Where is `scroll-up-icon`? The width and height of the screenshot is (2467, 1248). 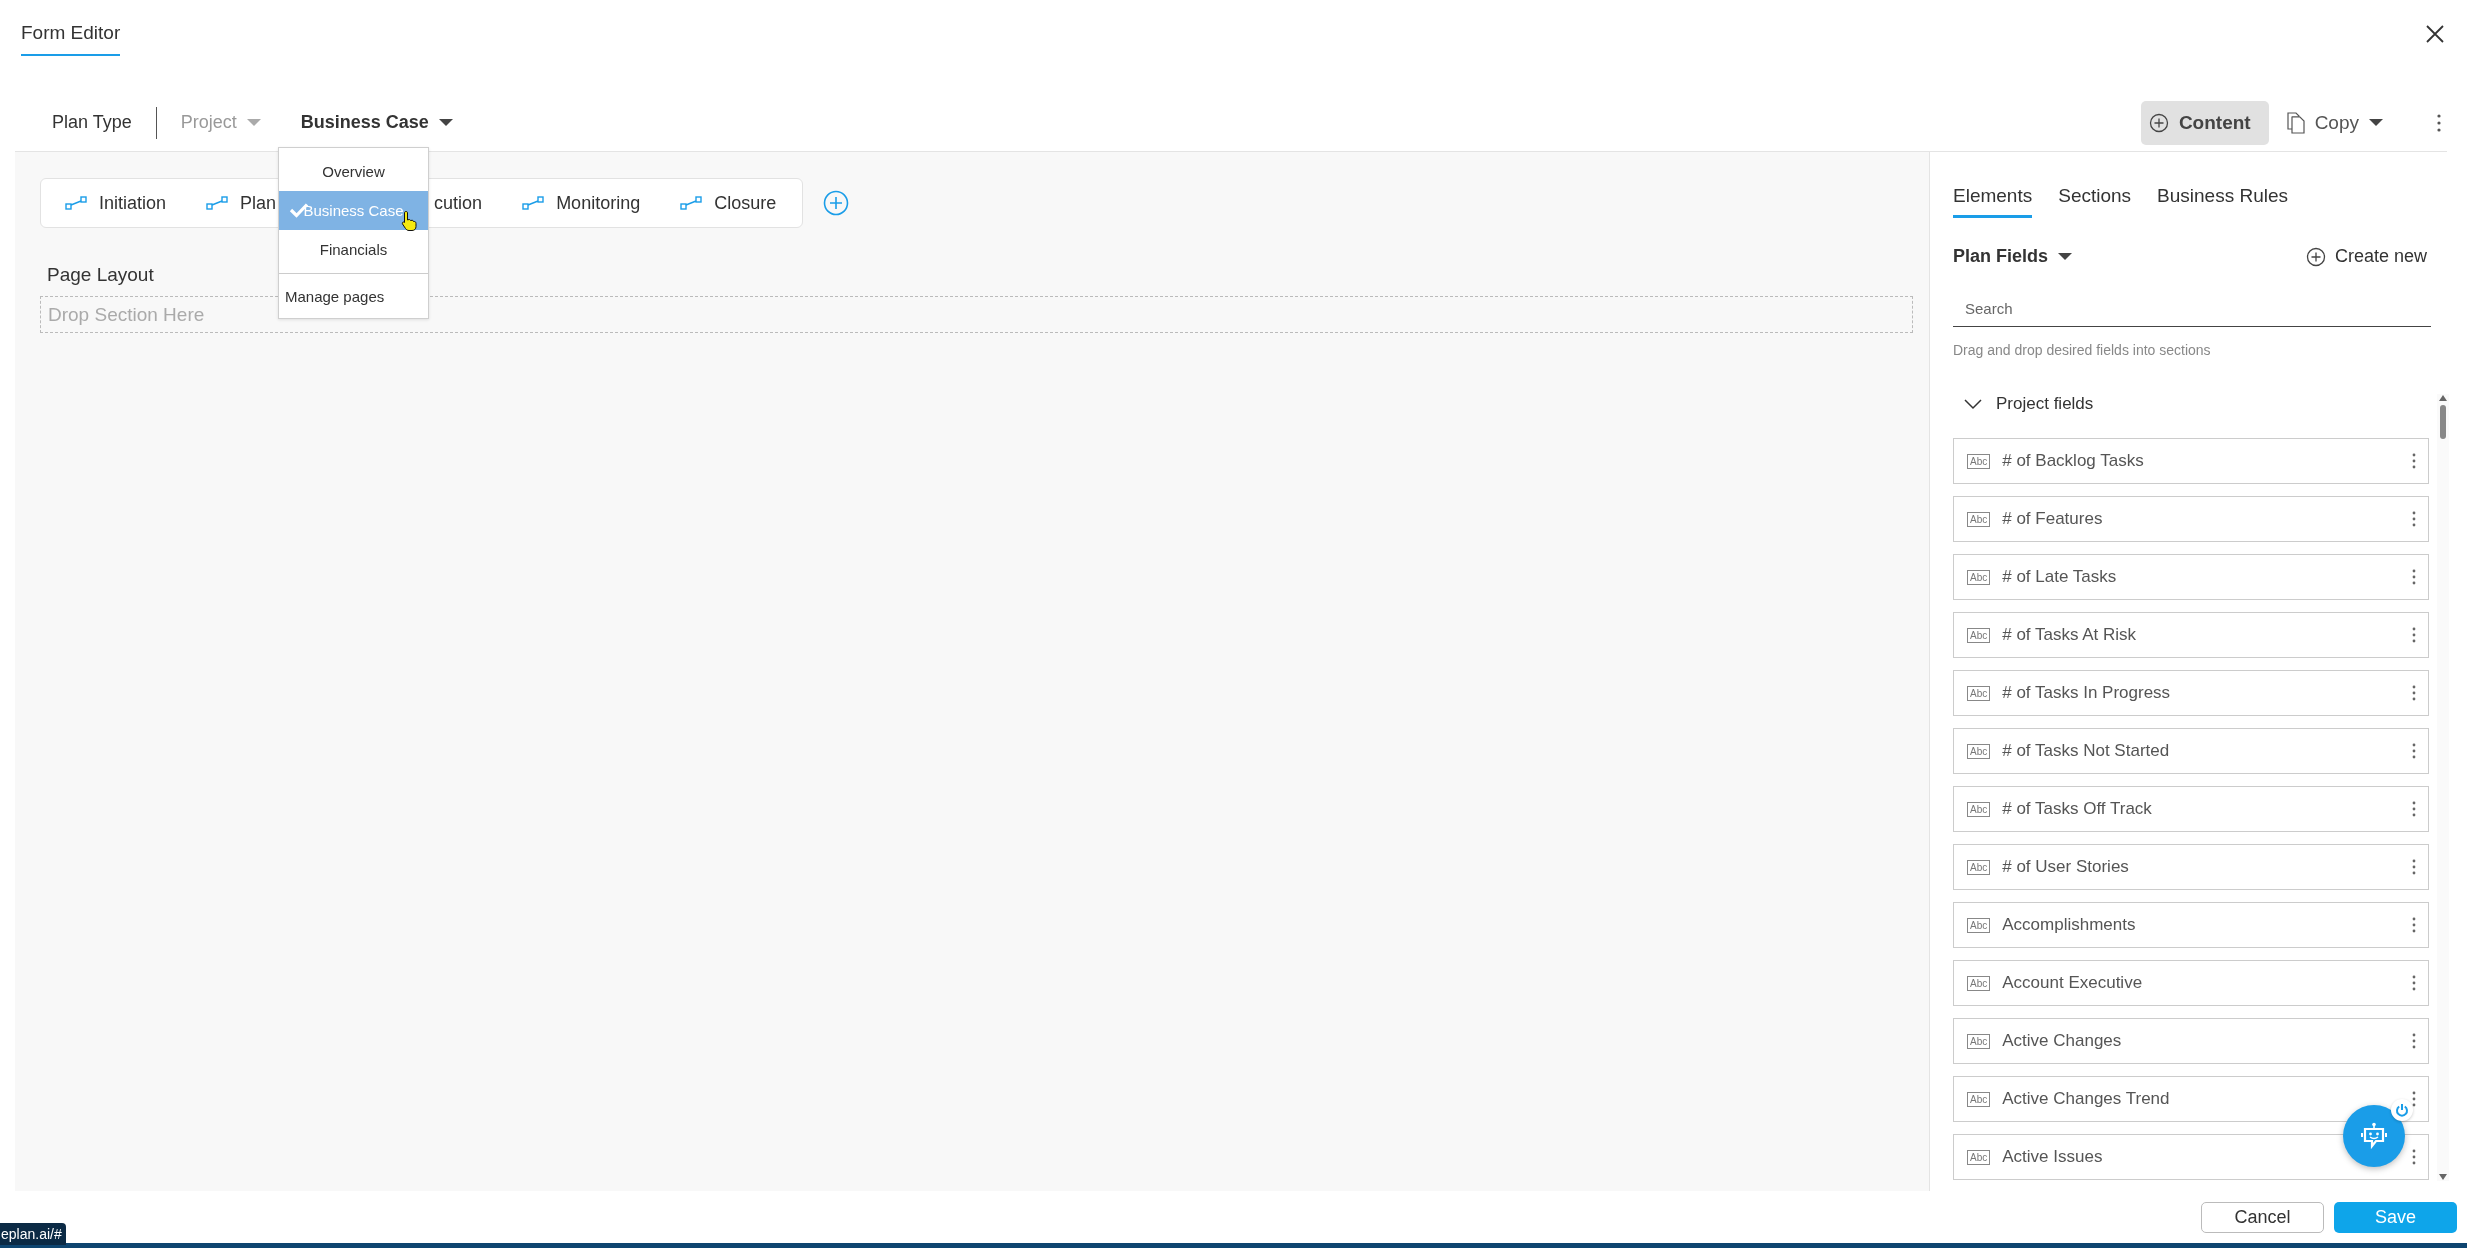 scroll-up-icon is located at coordinates (2443, 398).